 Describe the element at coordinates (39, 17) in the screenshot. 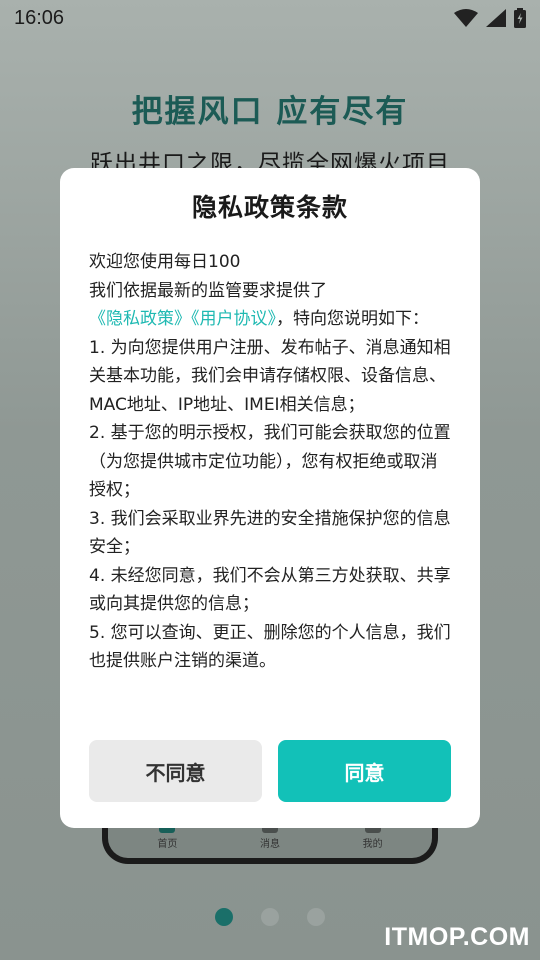

I see `status-time: 16:06` at that location.